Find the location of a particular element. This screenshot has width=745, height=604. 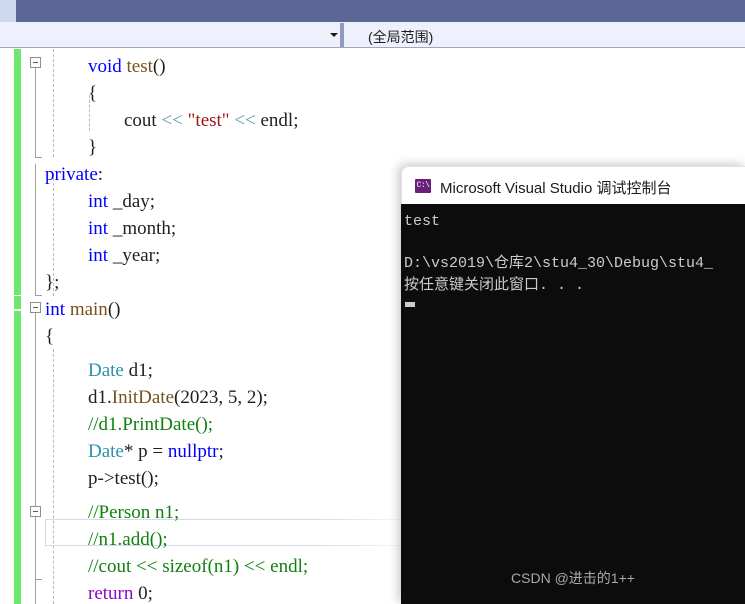

class-close: }; is located at coordinates (52, 282).